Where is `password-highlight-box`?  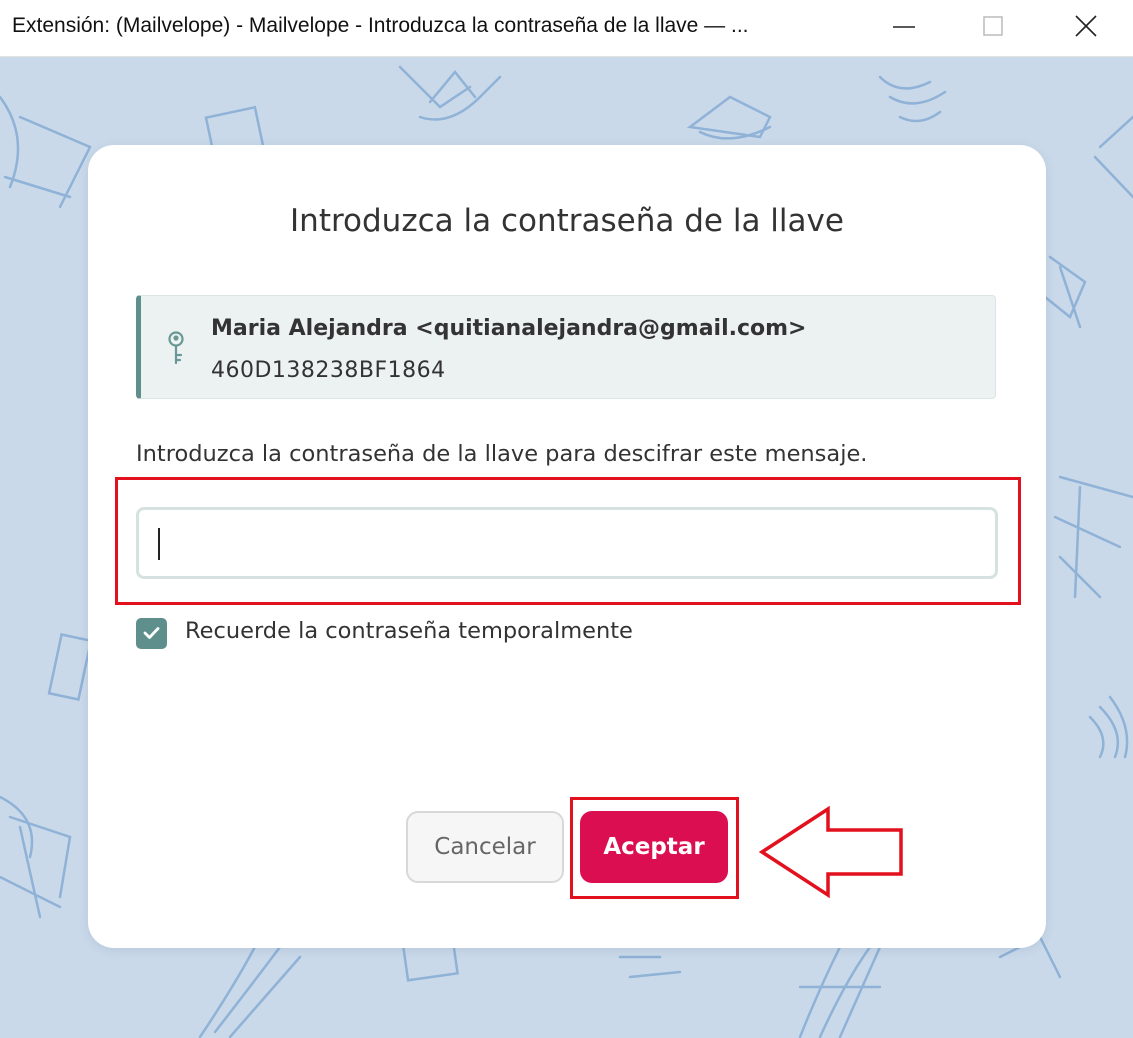
password-highlight-box is located at coordinates (568, 541).